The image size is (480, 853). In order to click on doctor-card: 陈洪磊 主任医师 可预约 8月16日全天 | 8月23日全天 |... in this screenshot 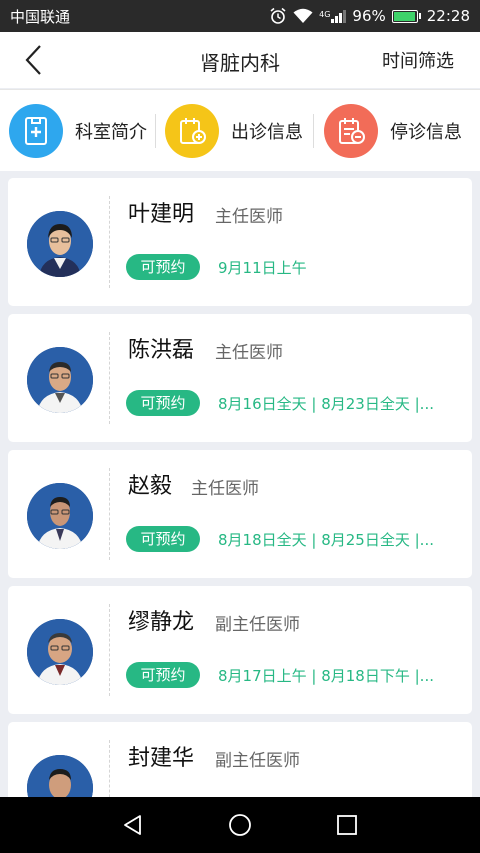, I will do `click(240, 378)`.